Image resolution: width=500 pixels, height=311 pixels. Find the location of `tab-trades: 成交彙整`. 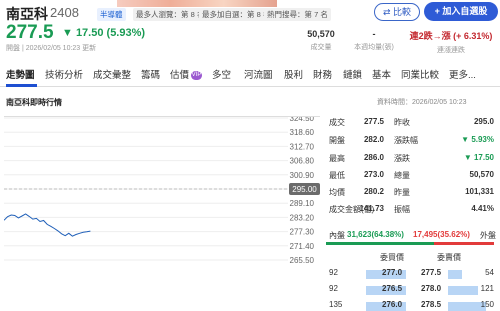

tab-trades: 成交彙整 is located at coordinates (112, 74).